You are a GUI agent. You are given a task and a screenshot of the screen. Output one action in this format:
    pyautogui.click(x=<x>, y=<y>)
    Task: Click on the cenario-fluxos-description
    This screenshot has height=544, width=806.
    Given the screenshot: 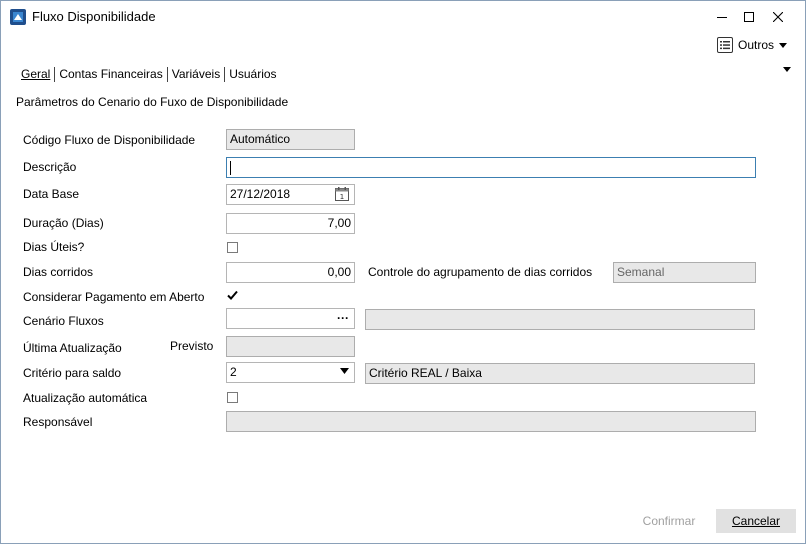 What is the action you would take?
    pyautogui.click(x=560, y=319)
    